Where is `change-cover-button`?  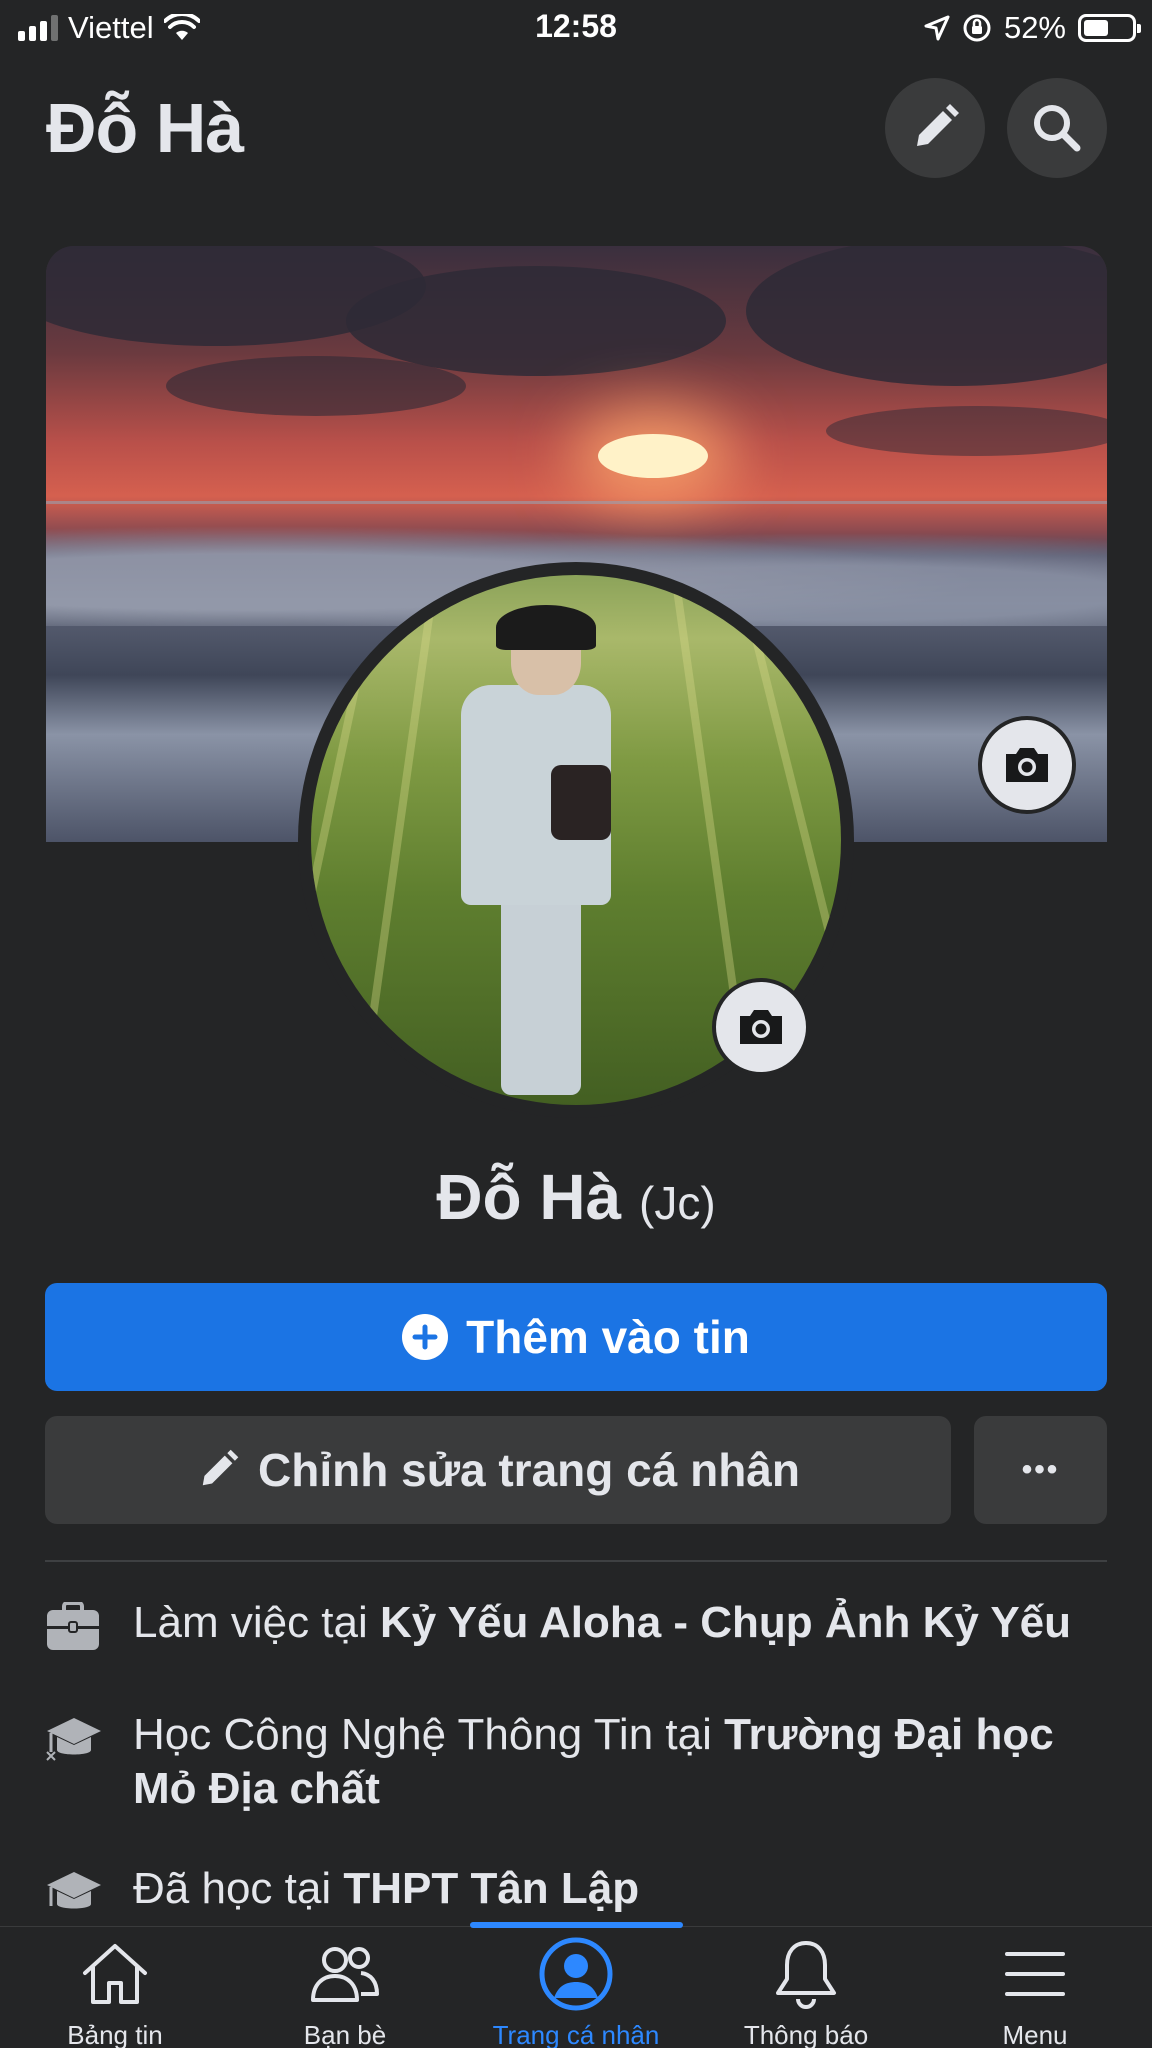
change-cover-button is located at coordinates (1027, 765).